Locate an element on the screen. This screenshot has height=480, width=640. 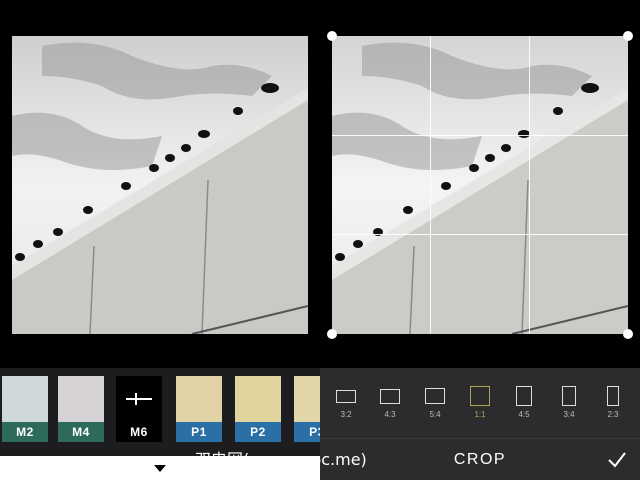
filter-label: M2 is located at coordinates (25, 432).